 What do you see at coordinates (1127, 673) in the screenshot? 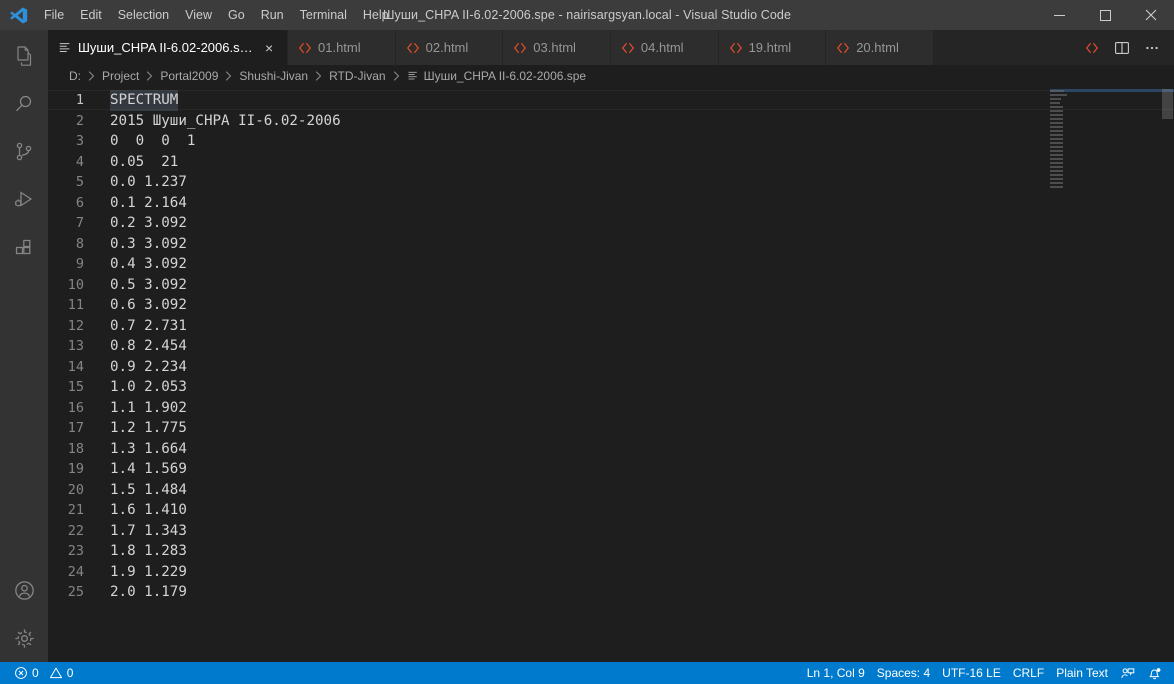
I see `status-feedback-button` at bounding box center [1127, 673].